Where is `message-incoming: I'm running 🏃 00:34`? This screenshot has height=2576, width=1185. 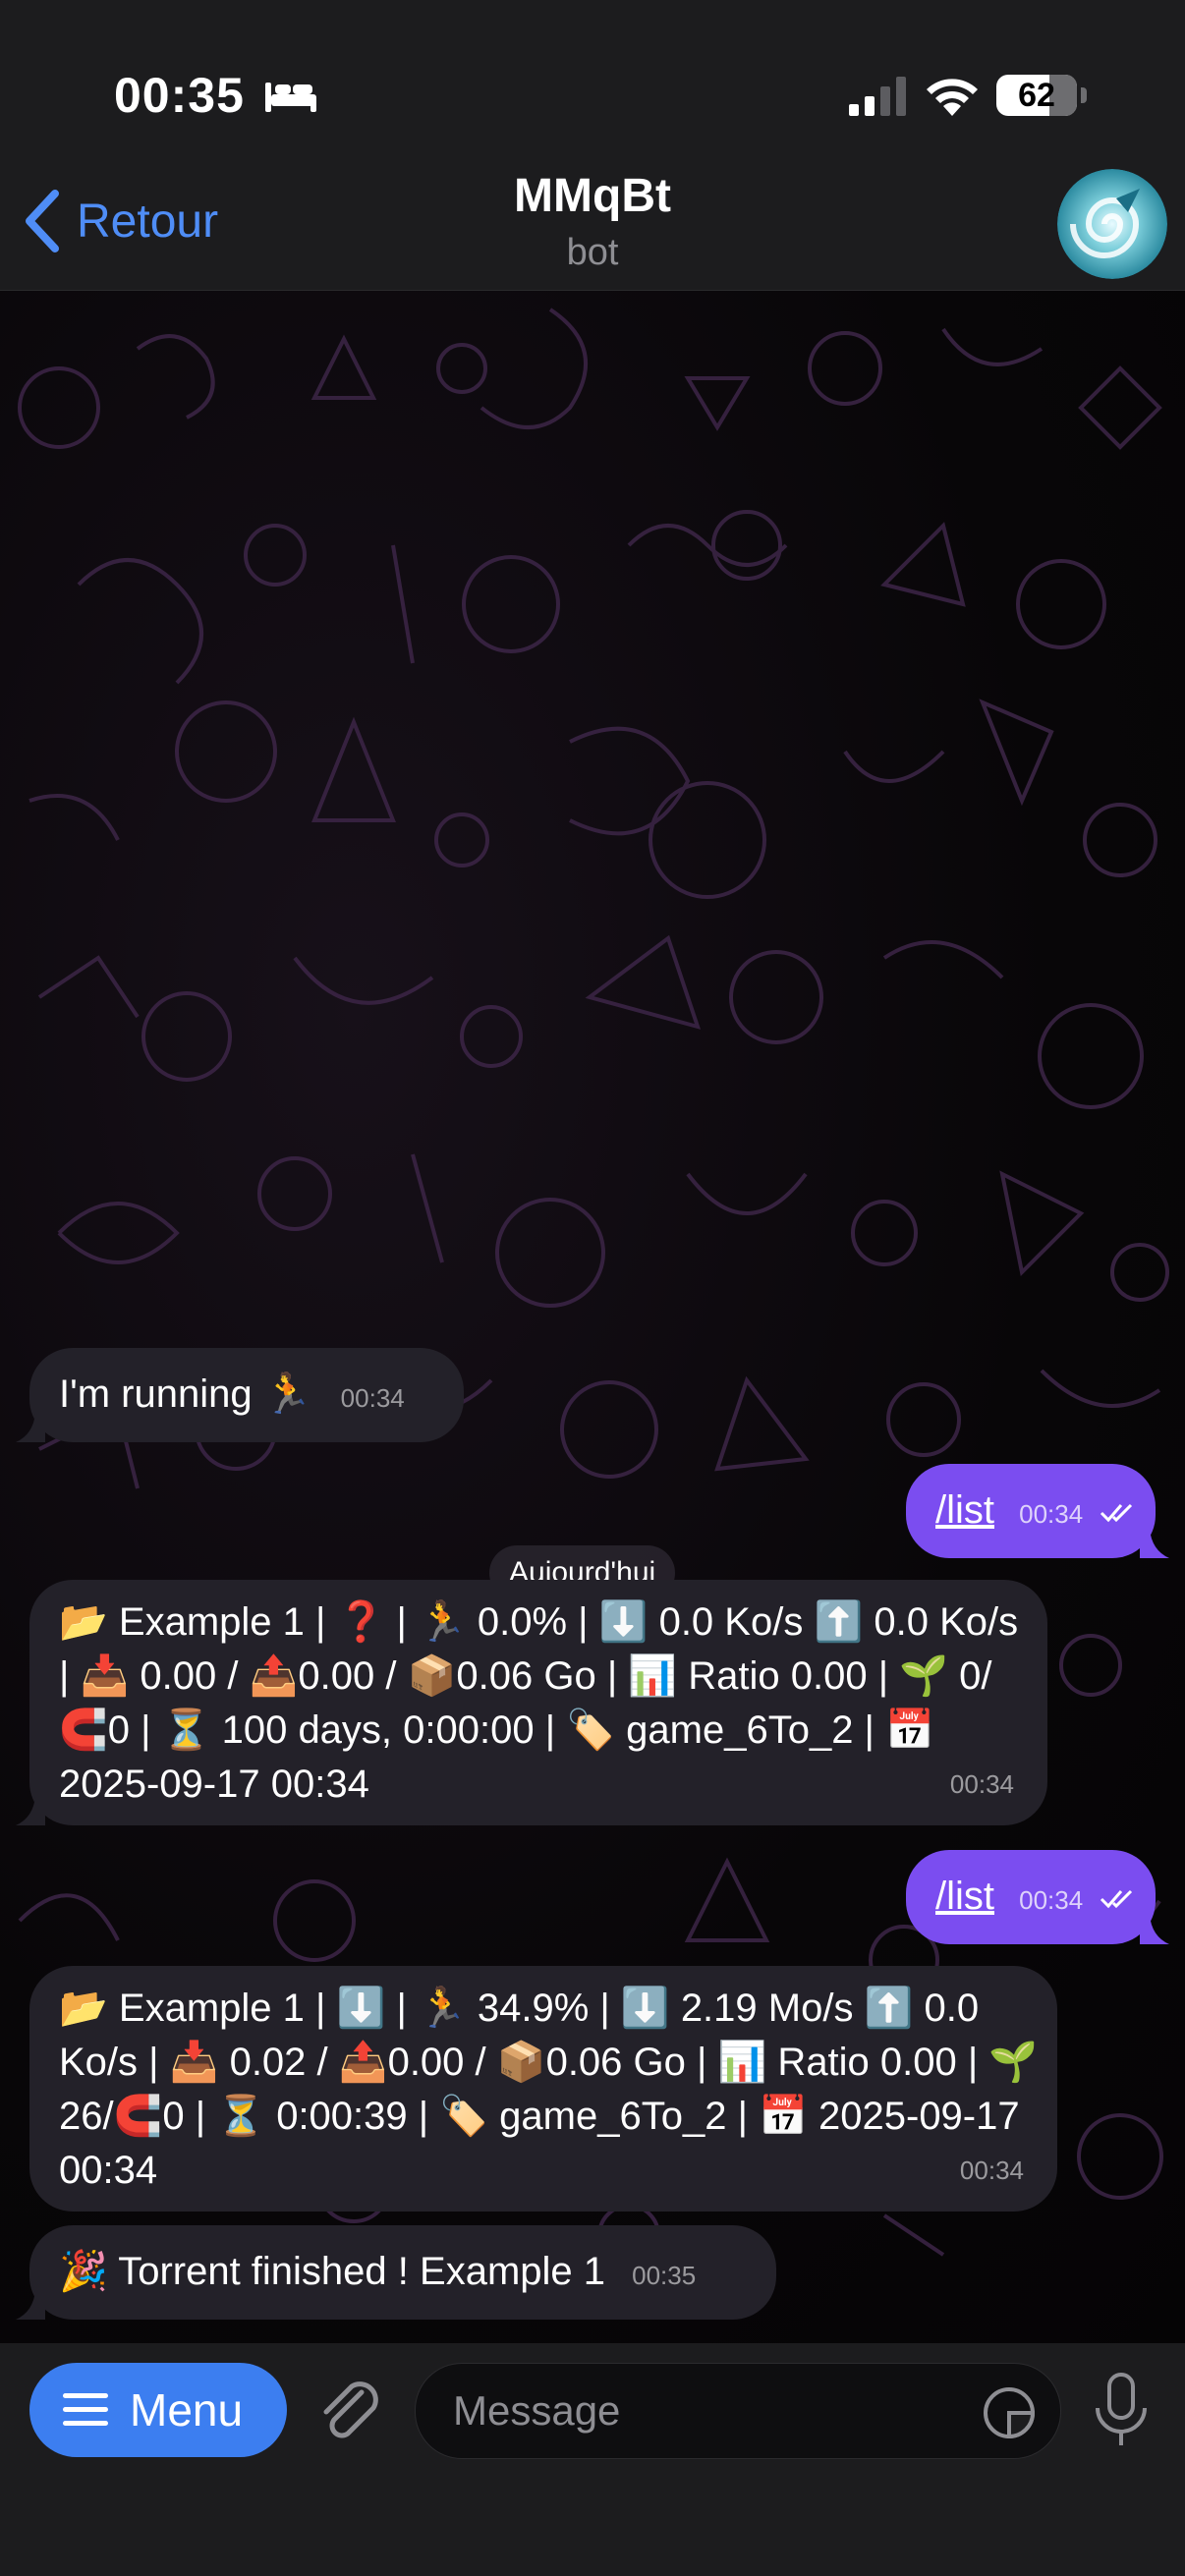
message-incoming: I'm running 🏃 00:34 is located at coordinates (247, 1395).